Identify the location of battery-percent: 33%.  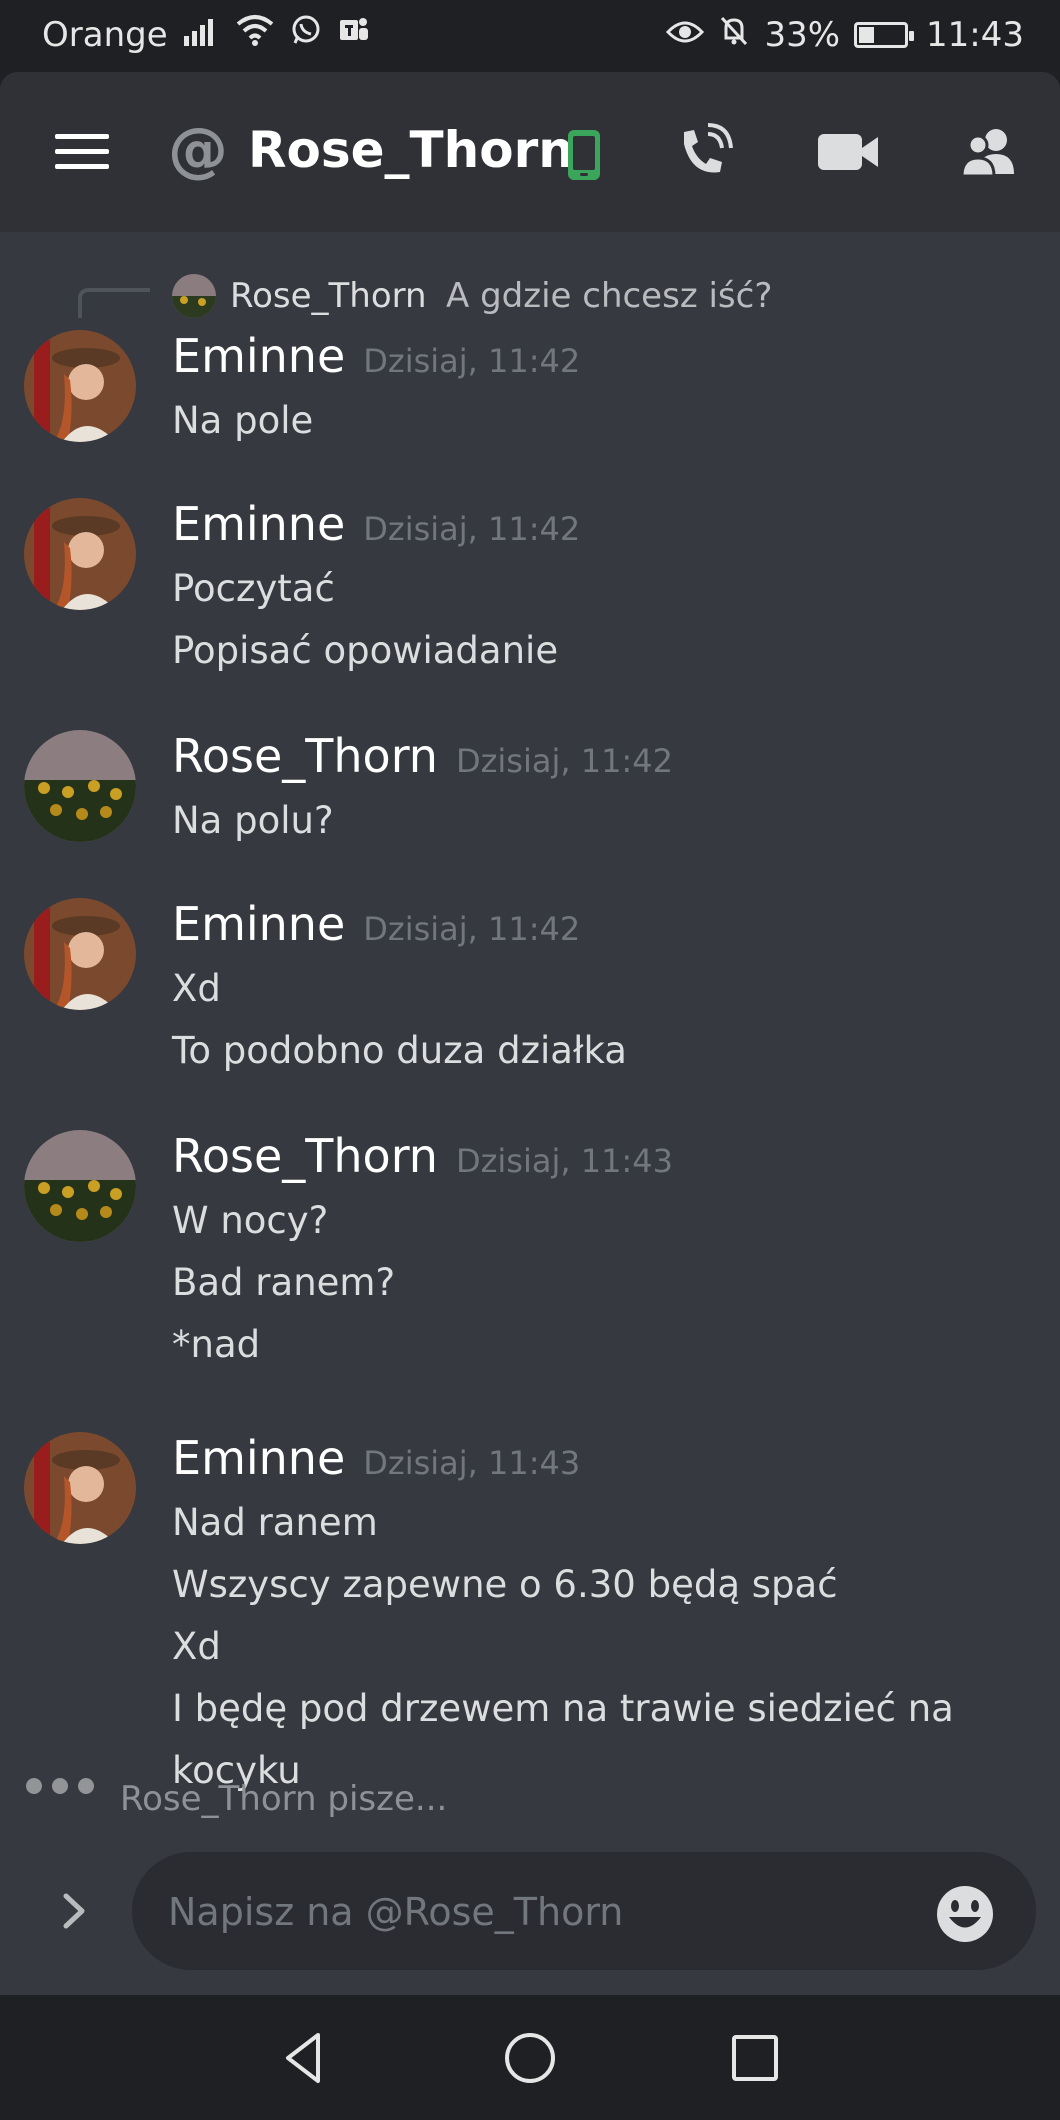
(802, 34).